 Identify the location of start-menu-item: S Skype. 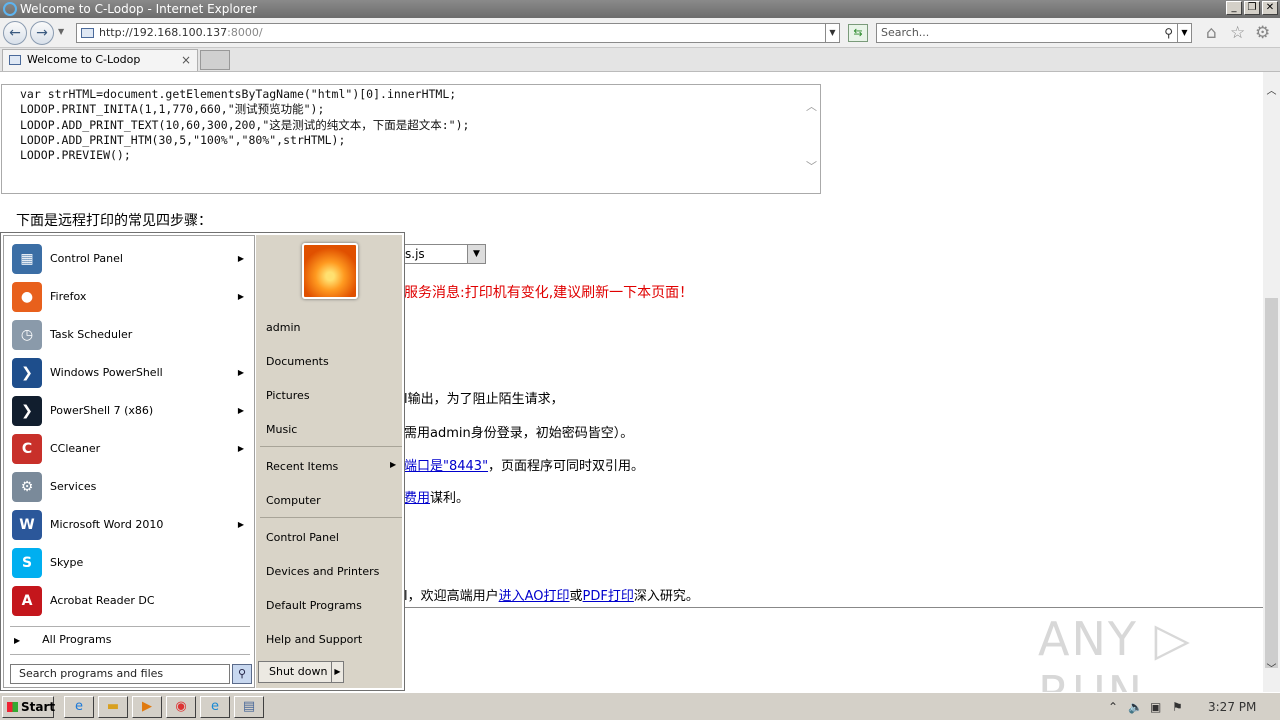
(130, 563).